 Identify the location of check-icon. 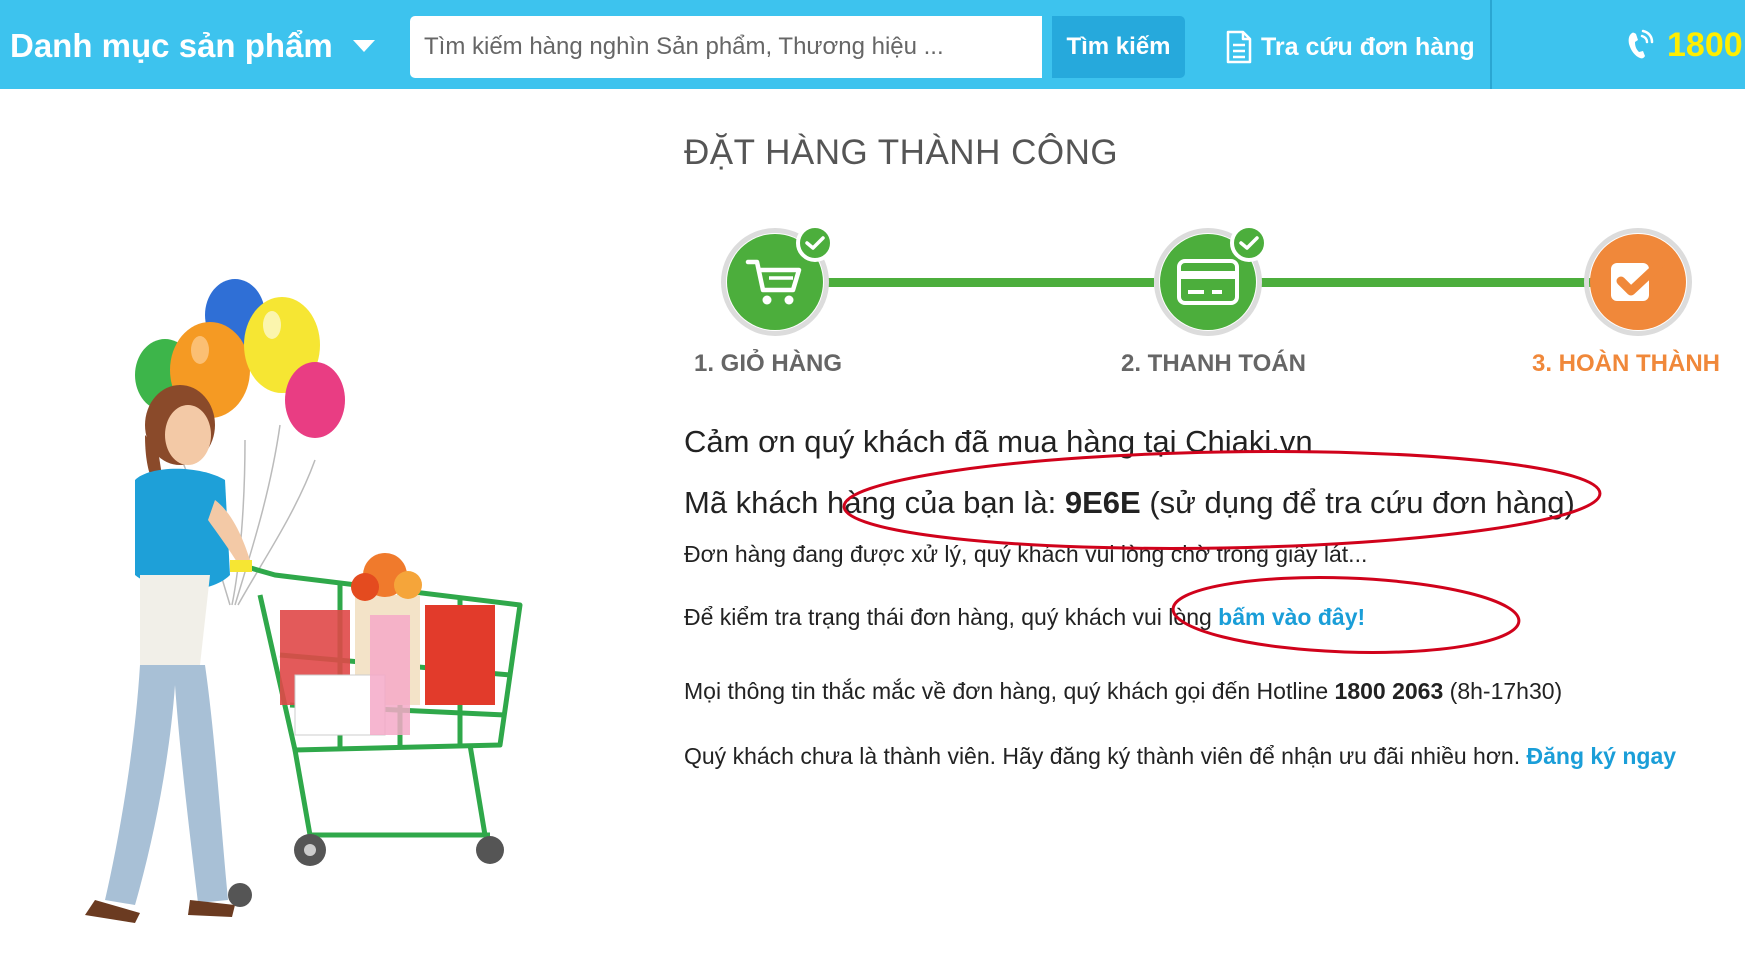
(1638, 279).